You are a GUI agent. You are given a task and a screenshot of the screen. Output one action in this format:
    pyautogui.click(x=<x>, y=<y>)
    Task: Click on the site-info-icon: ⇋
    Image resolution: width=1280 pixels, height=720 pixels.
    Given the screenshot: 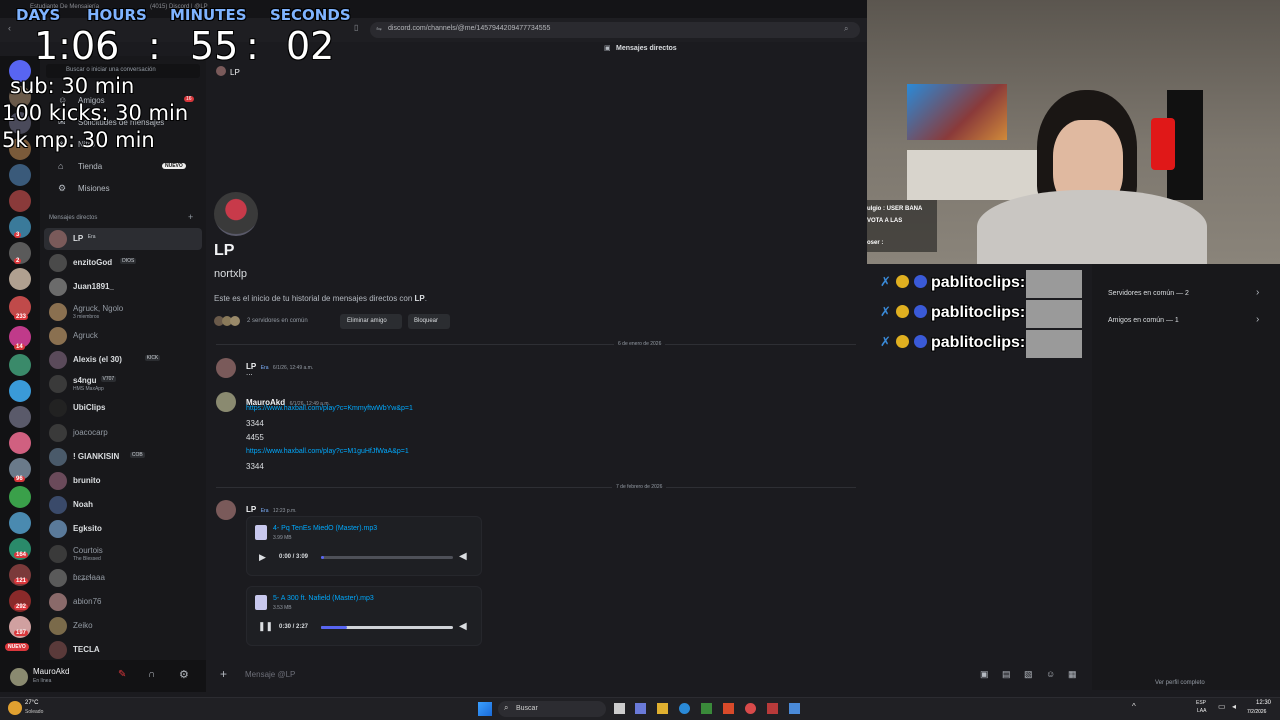 What is the action you would take?
    pyautogui.click(x=379, y=29)
    